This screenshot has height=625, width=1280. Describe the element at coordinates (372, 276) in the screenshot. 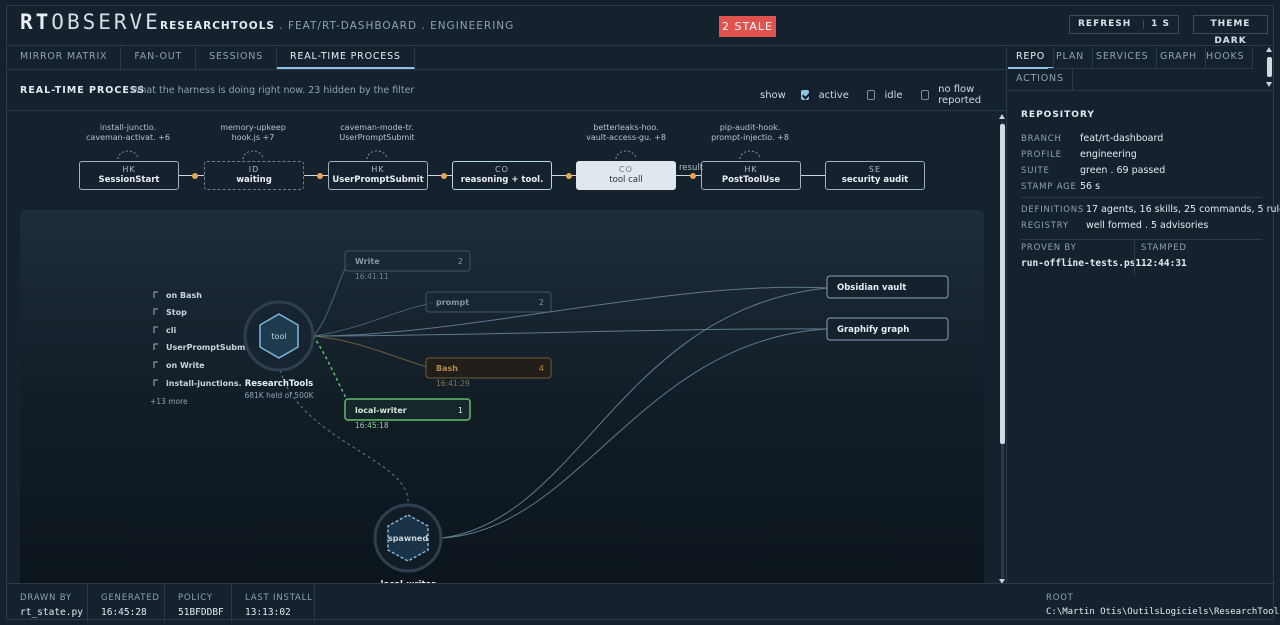

I see `svg-text: 16:41:11` at that location.